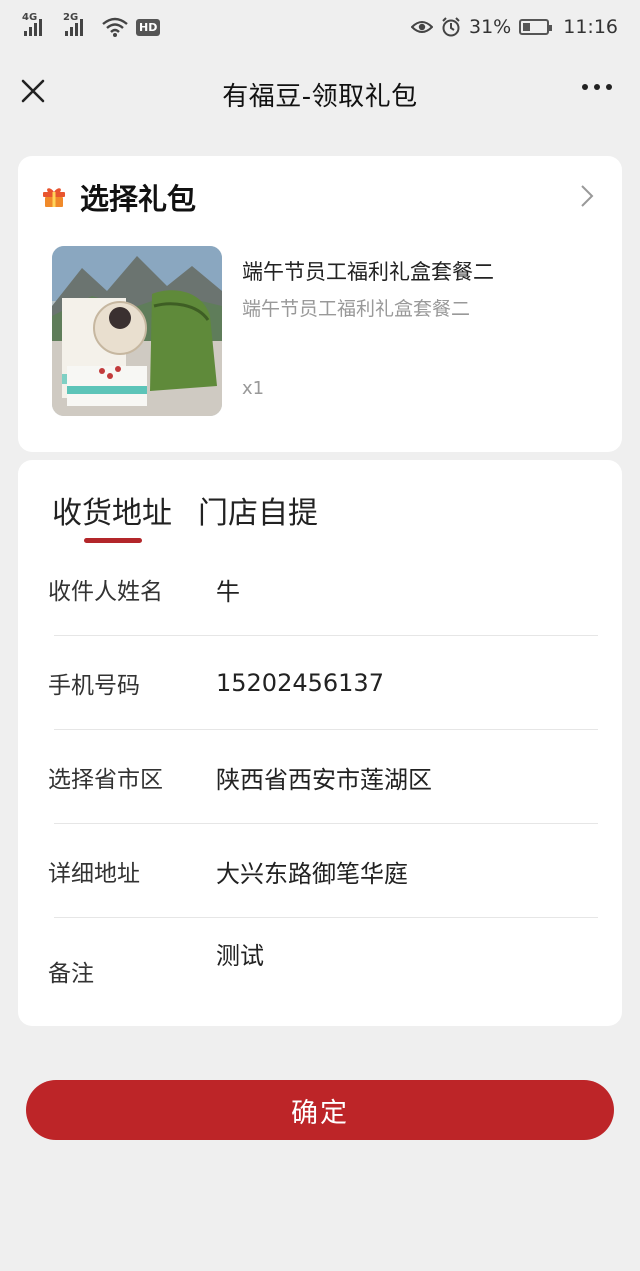  I want to click on chevron-right-icon, so click(587, 196).